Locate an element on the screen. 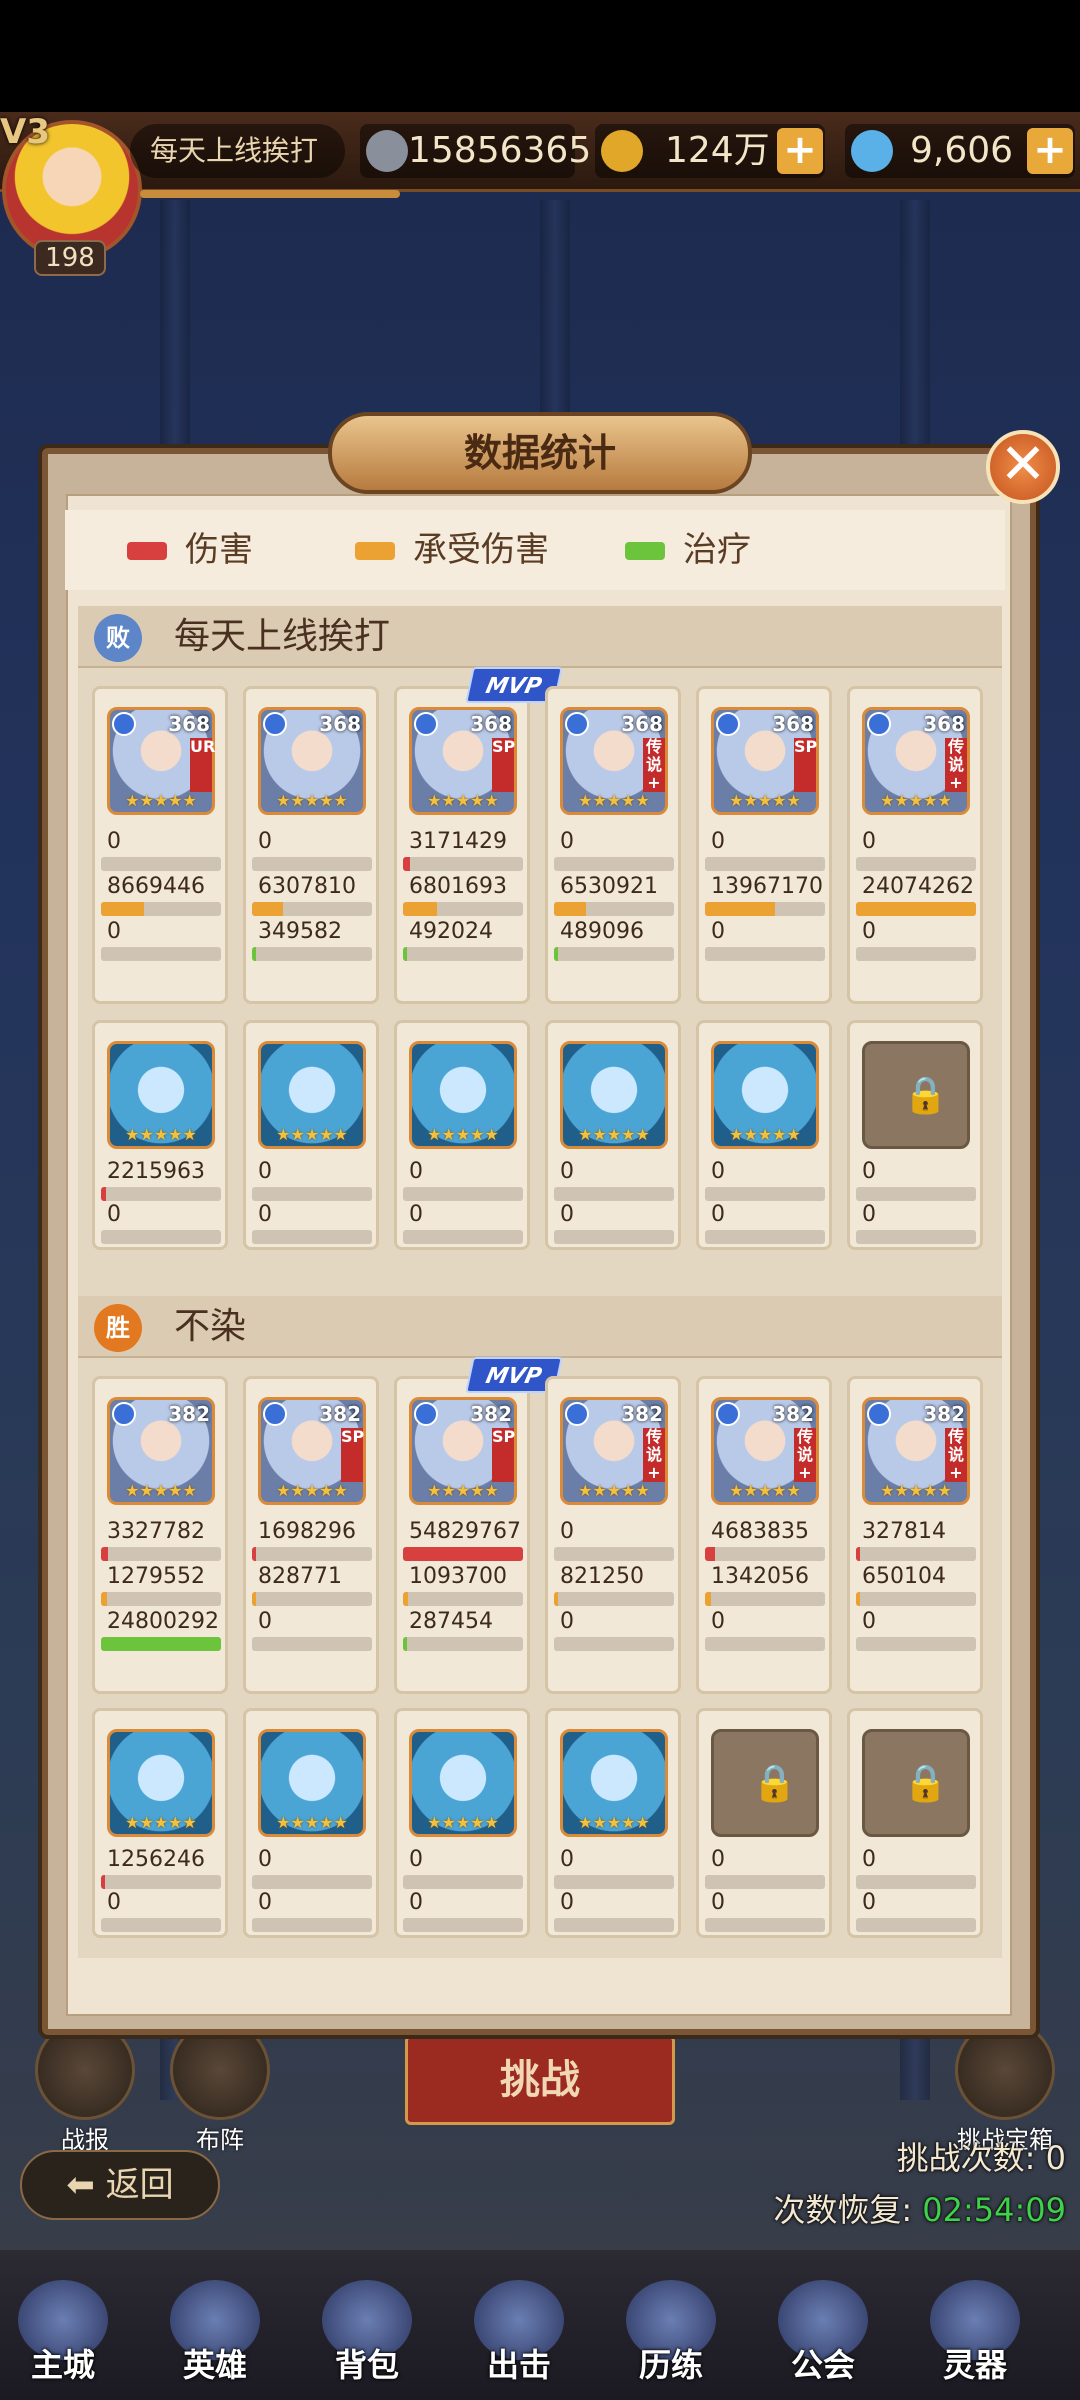 This screenshot has height=2400, width=1080. nav-item: 主城 is located at coordinates (63, 2335).